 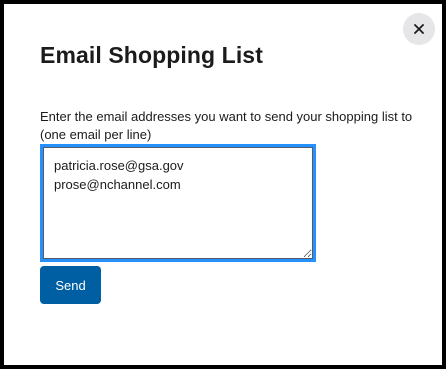 I want to click on close-button, so click(x=419, y=29).